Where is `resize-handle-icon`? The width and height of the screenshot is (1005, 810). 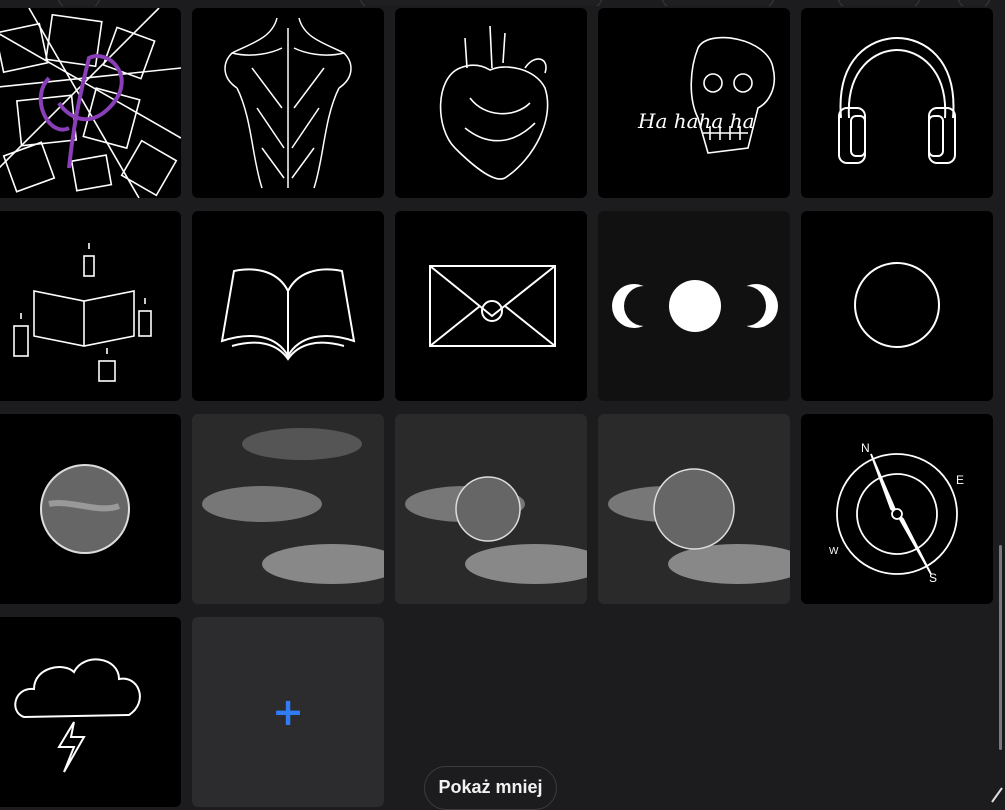
resize-handle-icon is located at coordinates (997, 794).